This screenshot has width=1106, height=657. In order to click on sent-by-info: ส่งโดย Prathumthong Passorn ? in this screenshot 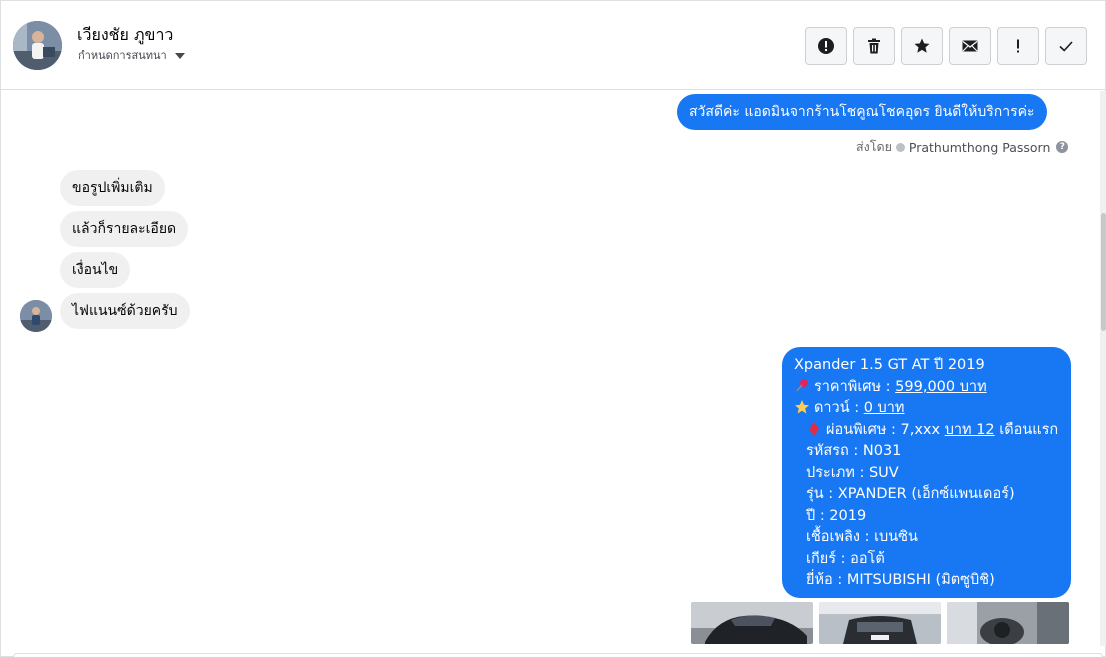, I will do `click(962, 147)`.